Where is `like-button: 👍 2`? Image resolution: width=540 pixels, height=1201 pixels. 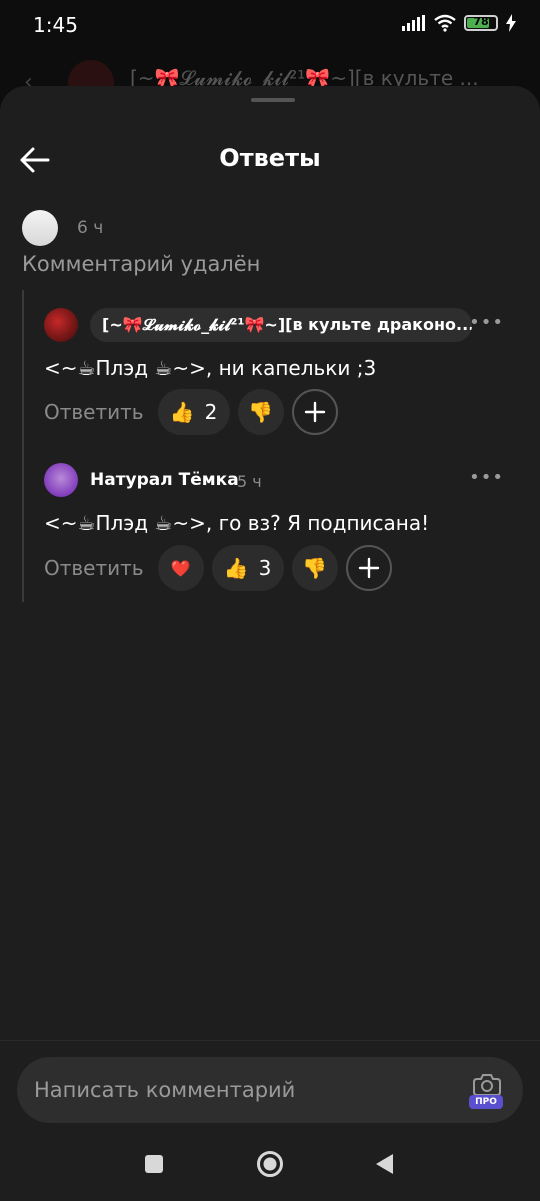 like-button: 👍 2 is located at coordinates (193, 412).